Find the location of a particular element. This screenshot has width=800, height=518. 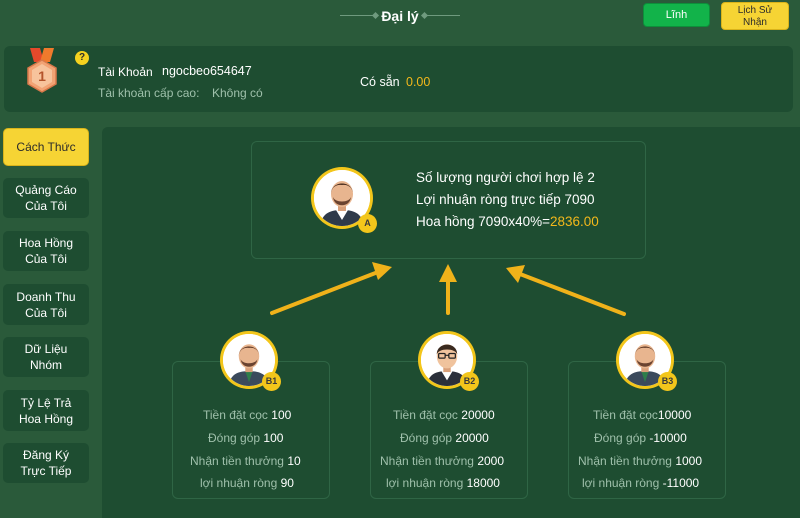

sidebar-item-label: Đăng Ký is located at coordinates (46, 455).